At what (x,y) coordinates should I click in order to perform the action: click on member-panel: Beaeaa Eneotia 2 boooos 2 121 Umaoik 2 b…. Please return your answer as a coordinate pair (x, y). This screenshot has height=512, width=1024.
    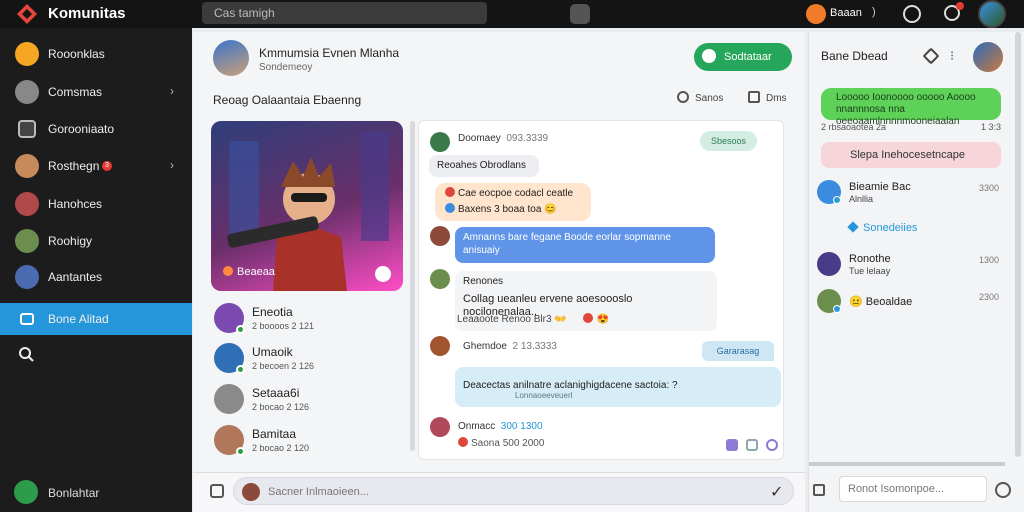
    Looking at the image, I should click on (308, 295).